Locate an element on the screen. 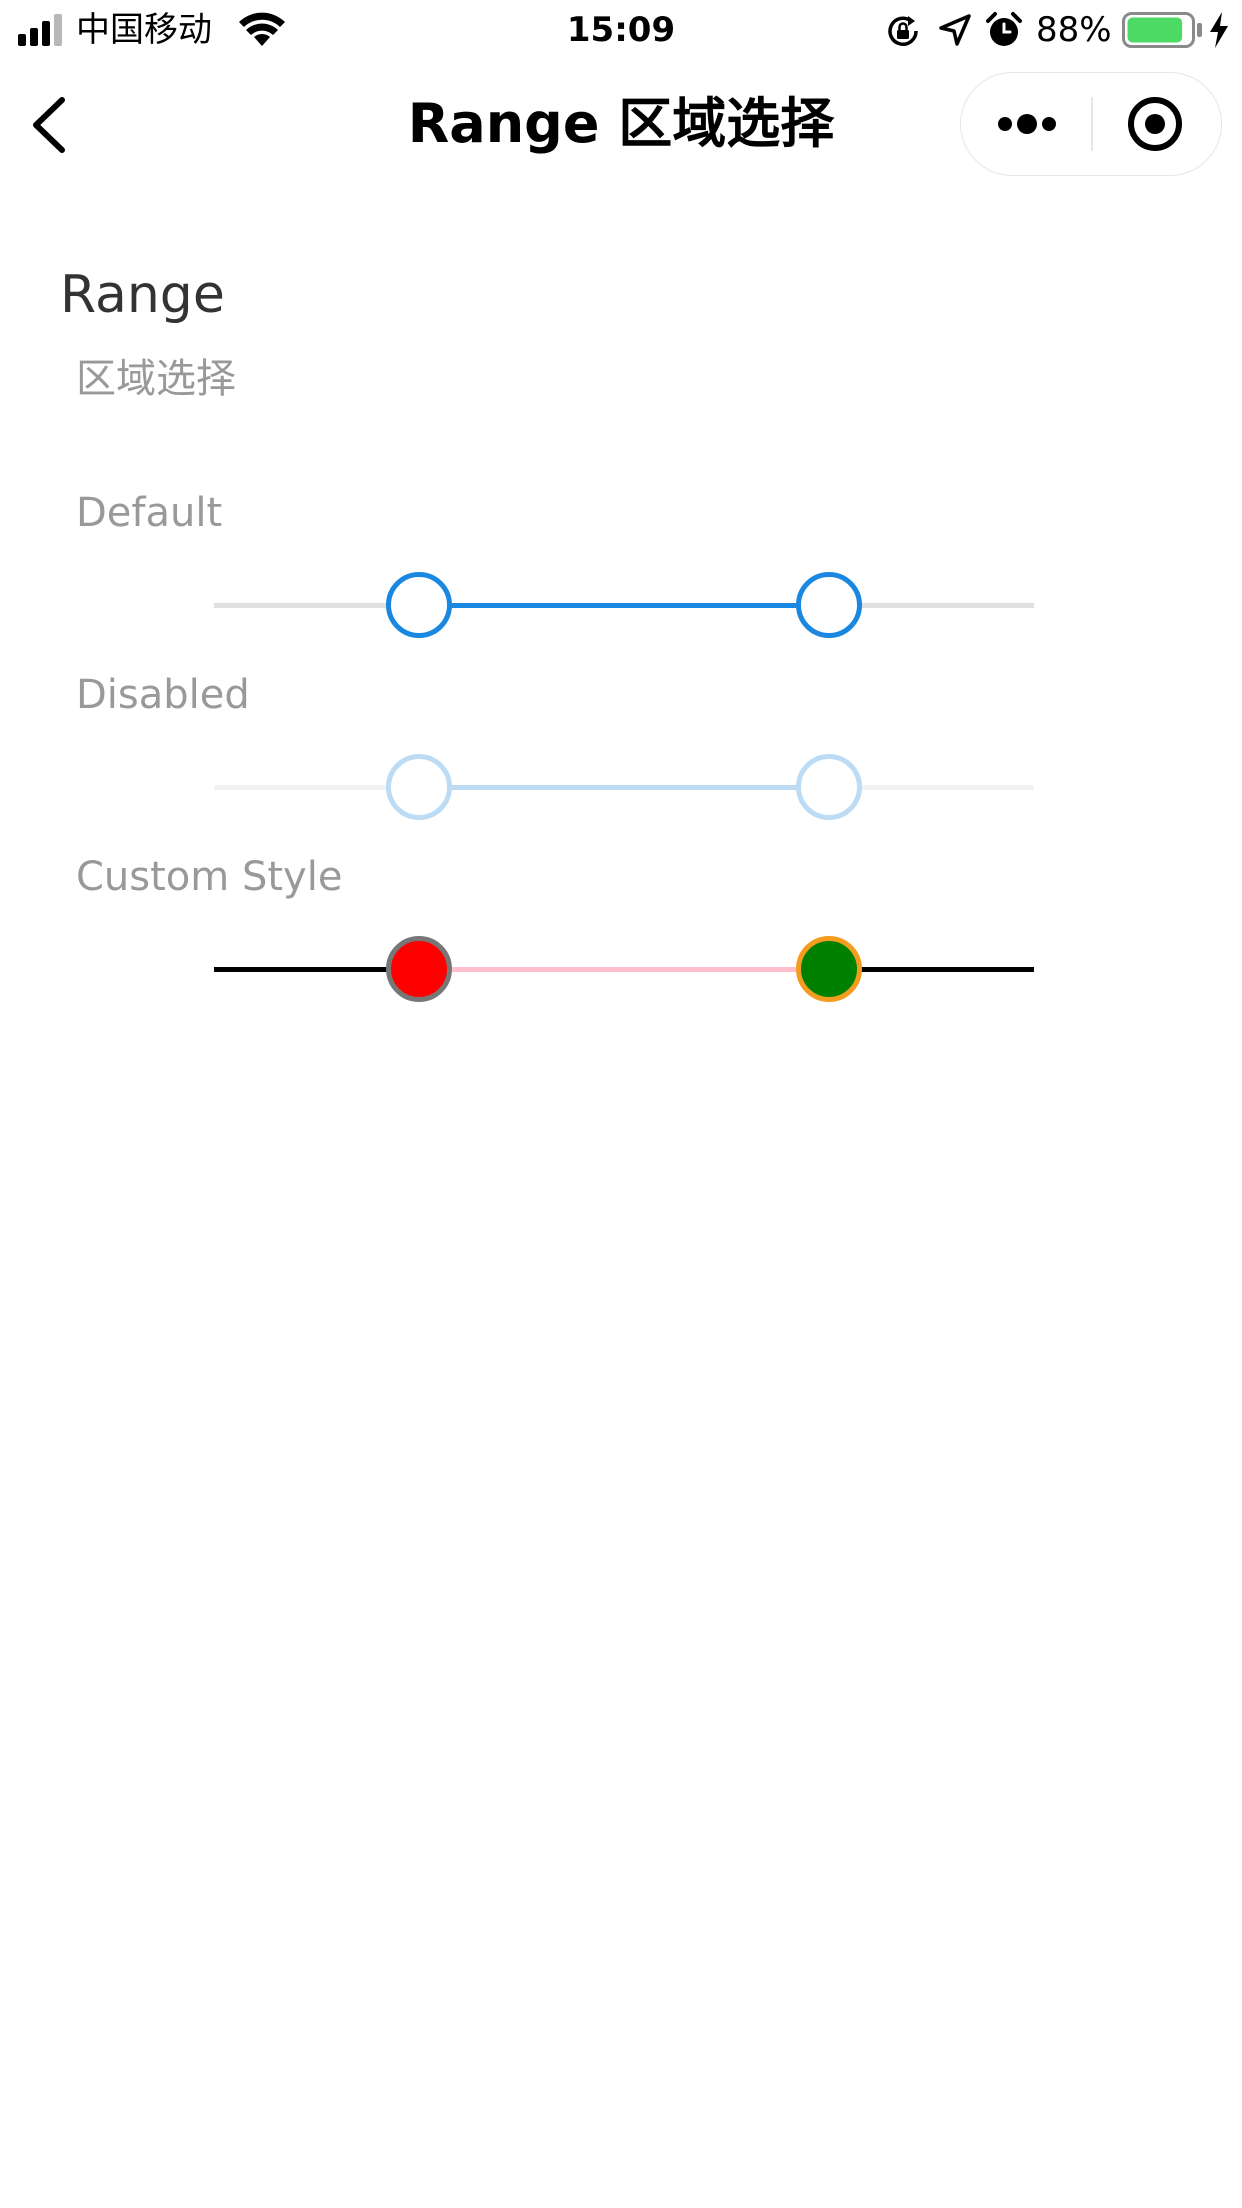  section-label-custom-style: Custom Style is located at coordinates (209, 877).